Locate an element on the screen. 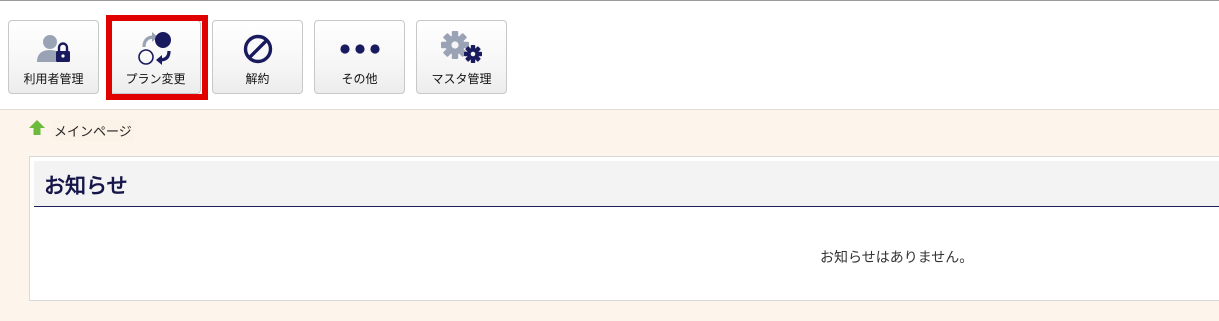 The width and height of the screenshot is (1219, 321). plan-change-icon is located at coordinates (155, 49).